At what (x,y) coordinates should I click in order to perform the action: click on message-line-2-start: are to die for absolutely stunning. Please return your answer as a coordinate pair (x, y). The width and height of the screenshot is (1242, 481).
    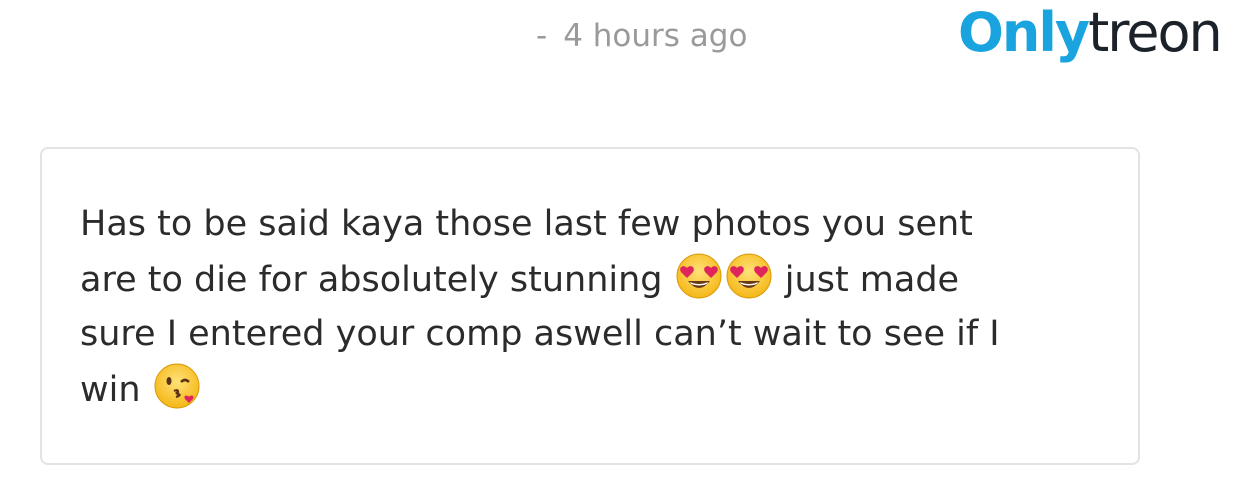
    Looking at the image, I should click on (371, 280).